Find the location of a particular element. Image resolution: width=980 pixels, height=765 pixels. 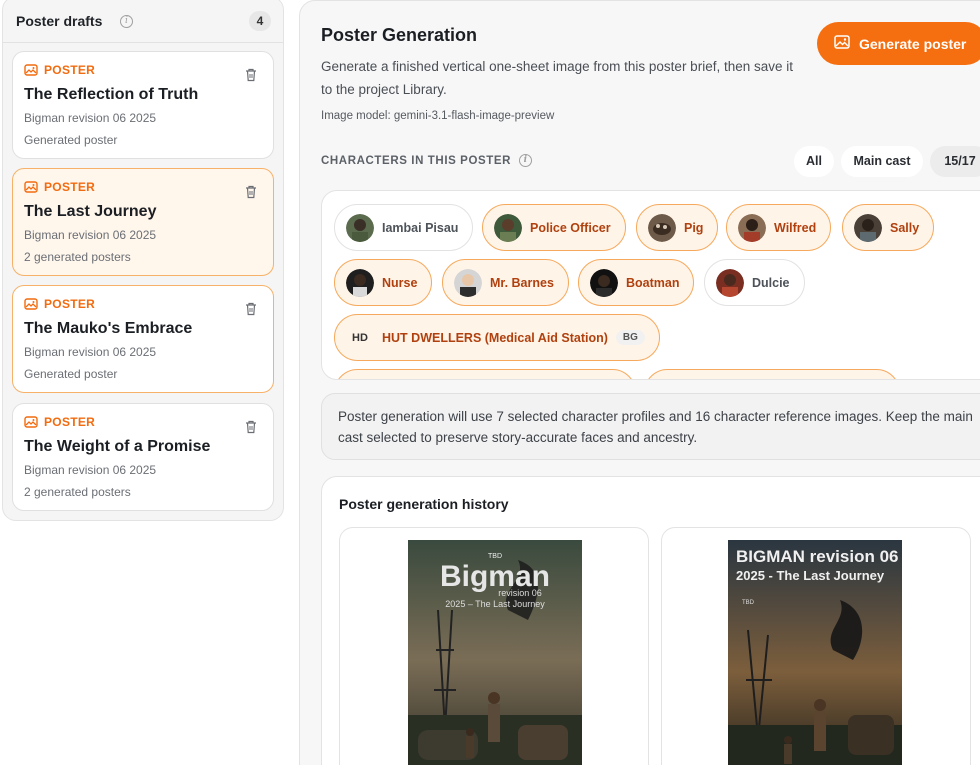

characters-label-text: CHARACTERS IN THIS POSTER is located at coordinates (416, 160).